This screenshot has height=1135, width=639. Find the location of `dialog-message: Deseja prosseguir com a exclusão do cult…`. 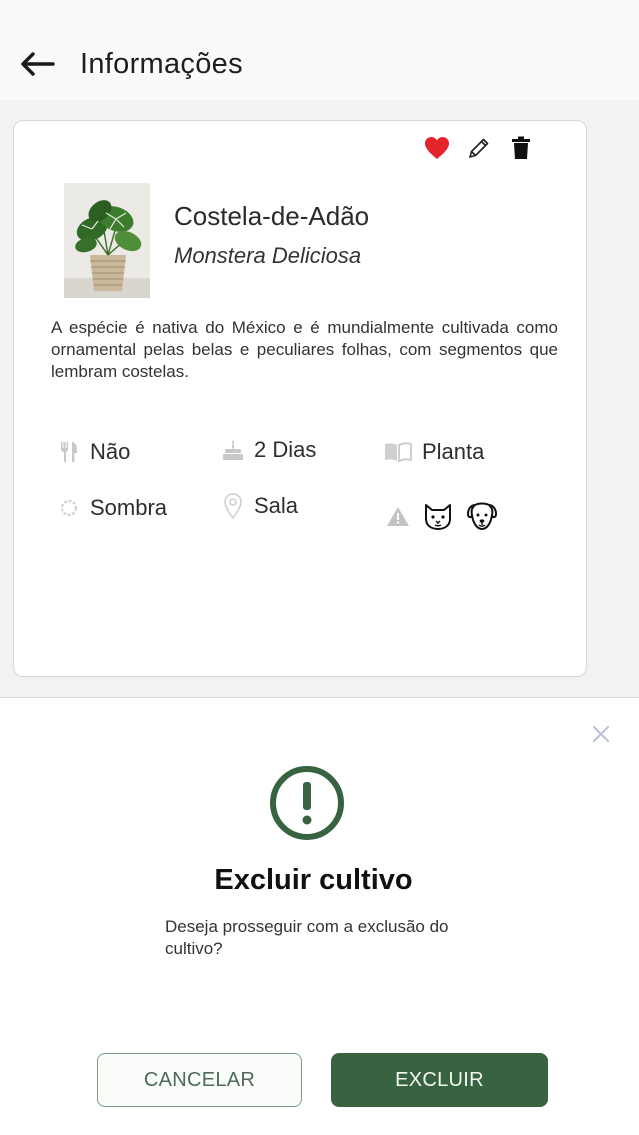

dialog-message: Deseja prosseguir com a exclusão do cult… is located at coordinates (307, 937).